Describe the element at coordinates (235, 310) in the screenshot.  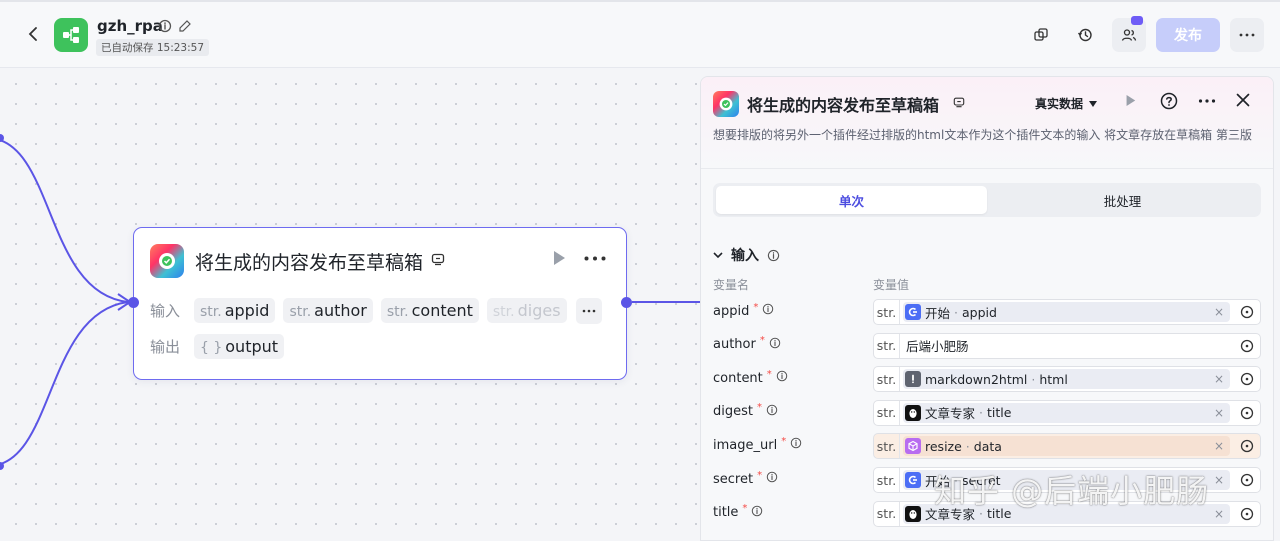
I see `input-chip: str. appid` at that location.